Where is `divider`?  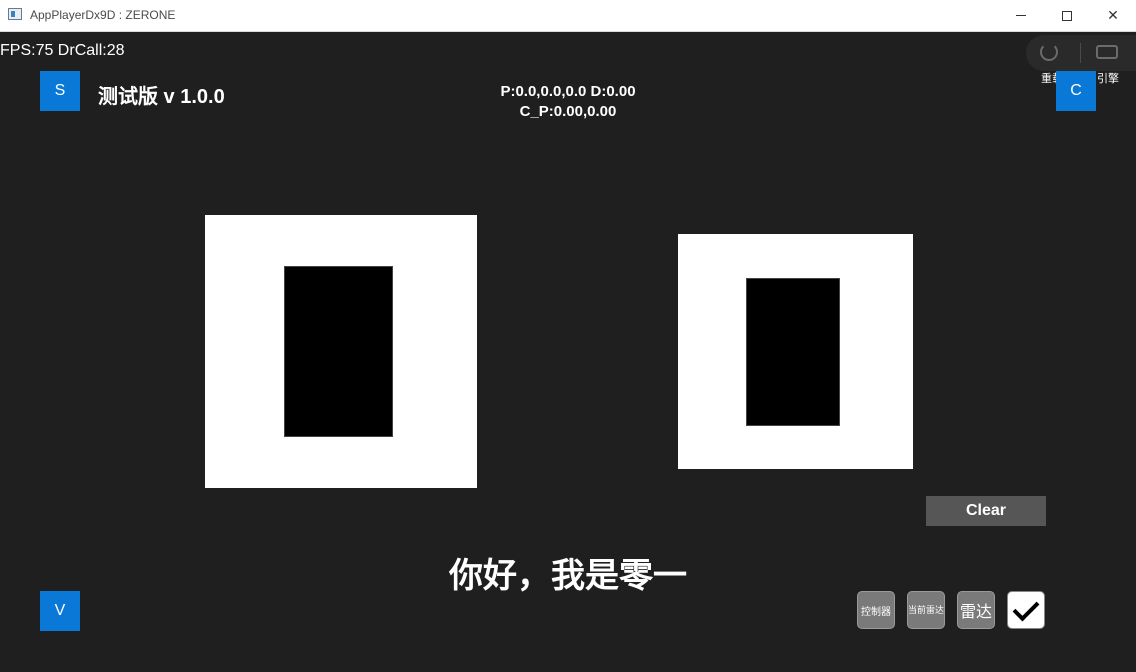 divider is located at coordinates (1080, 53).